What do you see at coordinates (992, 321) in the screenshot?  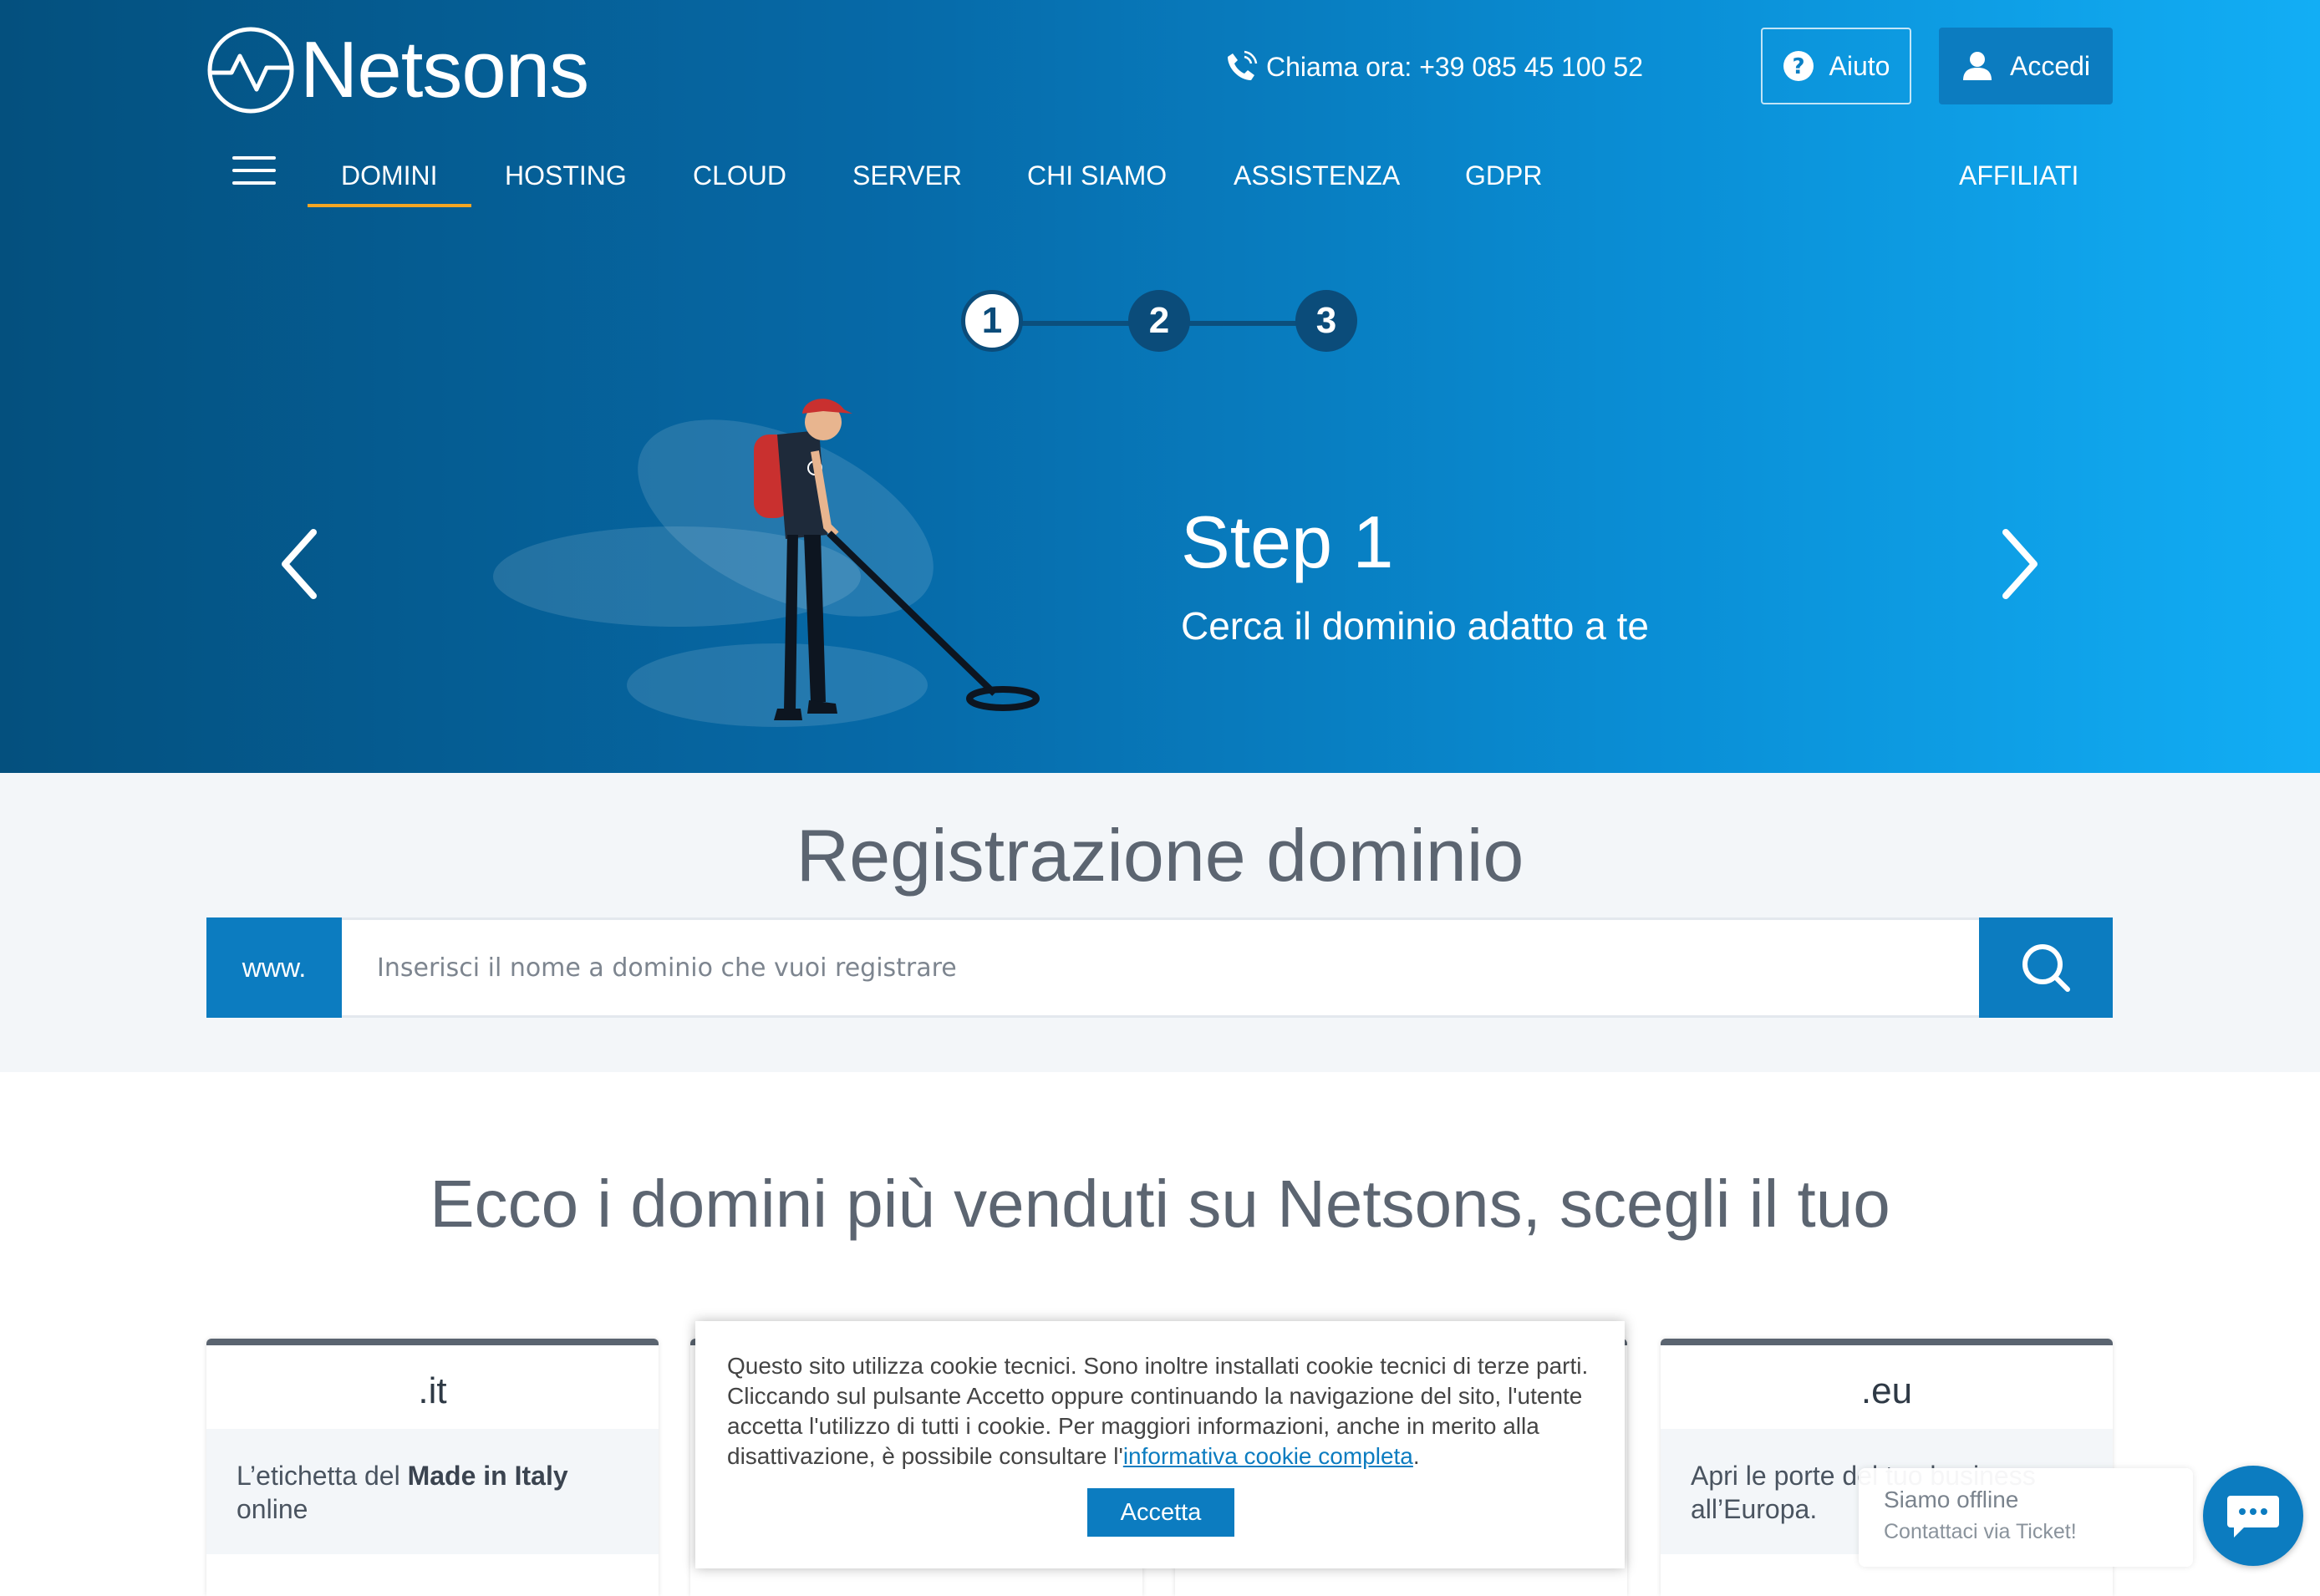 I see `step-1: 1` at bounding box center [992, 321].